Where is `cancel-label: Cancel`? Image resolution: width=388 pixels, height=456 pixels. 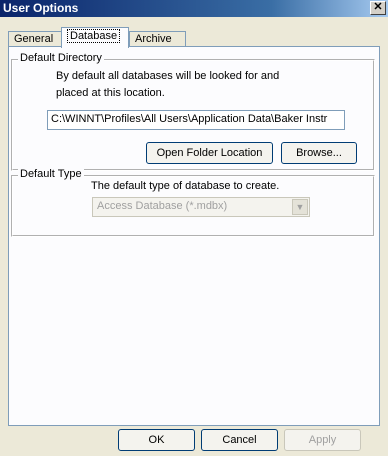 cancel-label: Cancel is located at coordinates (239, 440).